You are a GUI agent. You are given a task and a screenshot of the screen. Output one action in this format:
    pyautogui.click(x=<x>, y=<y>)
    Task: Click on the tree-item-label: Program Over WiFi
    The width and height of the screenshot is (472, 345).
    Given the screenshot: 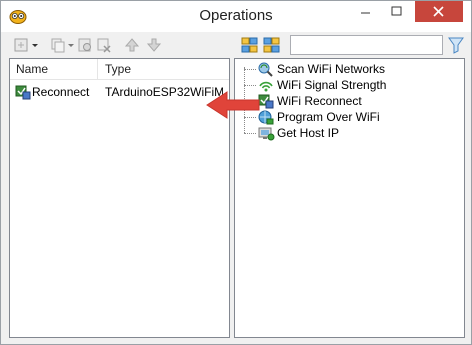 What is the action you would take?
    pyautogui.click(x=328, y=117)
    